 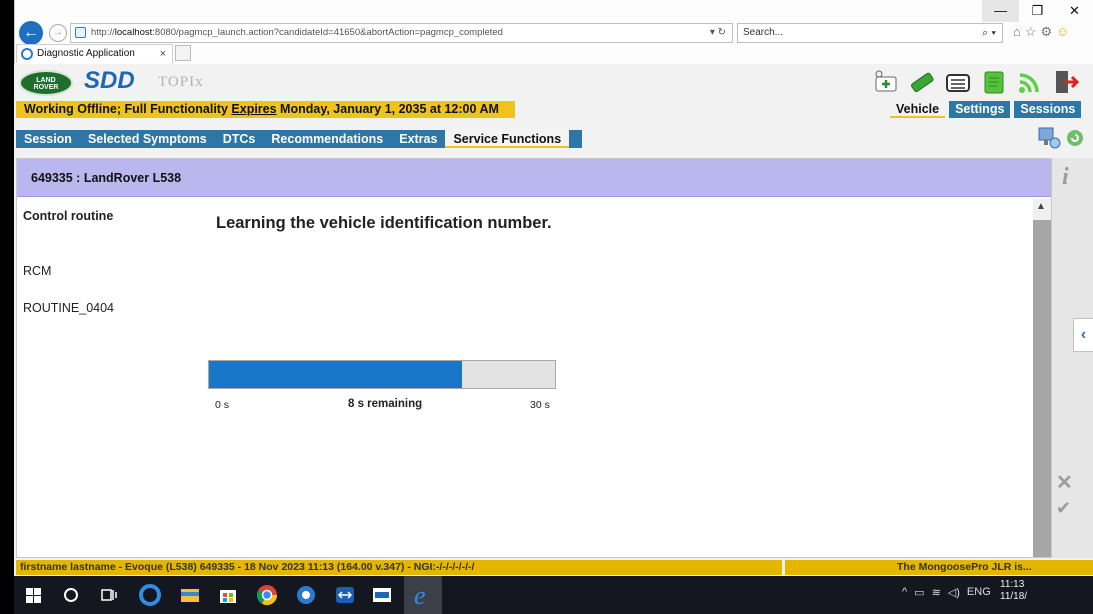 I want to click on store-icon, so click(x=228, y=595).